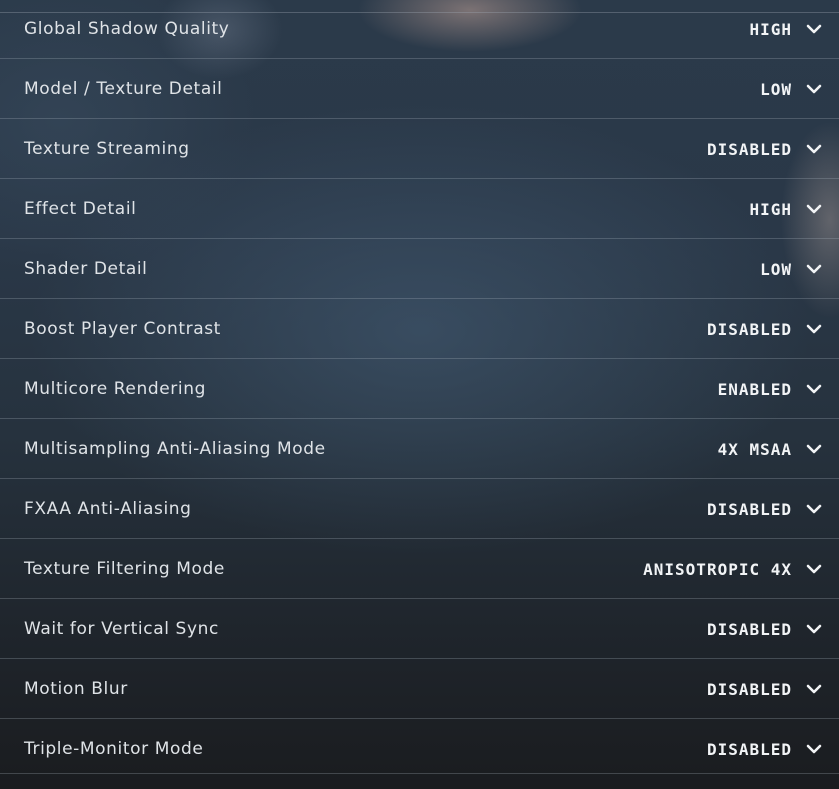 This screenshot has height=789, width=839. I want to click on setting-row-effect-detail: Effect Detail HIGH, so click(419, 209).